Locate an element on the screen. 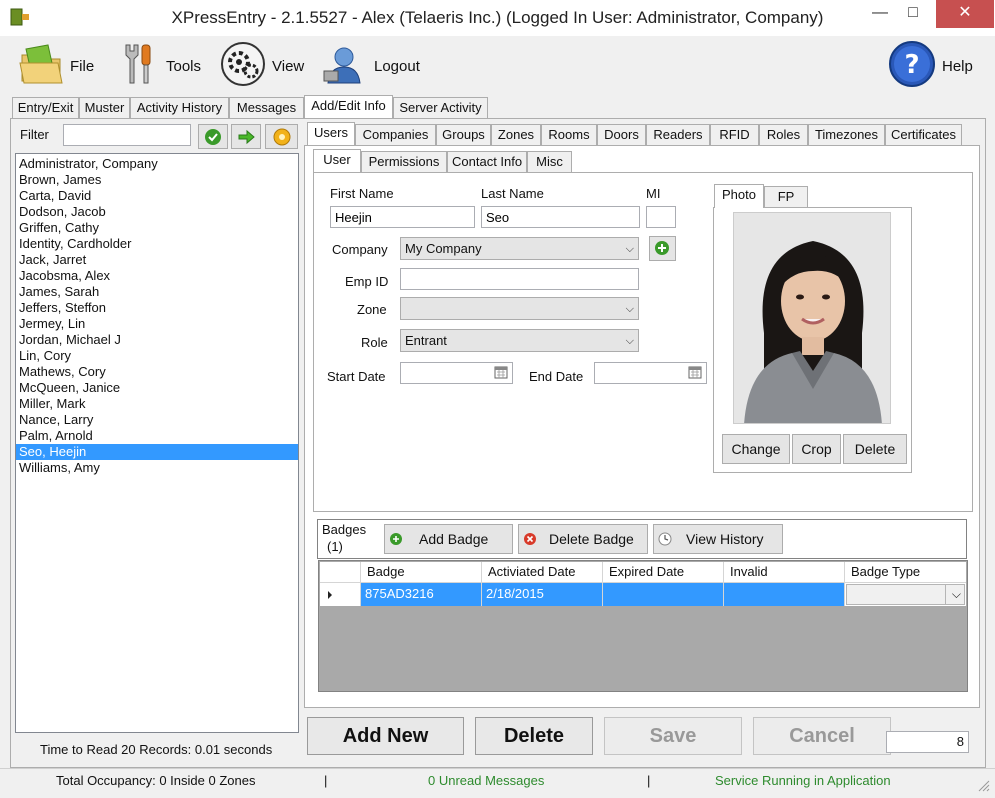 The image size is (995, 798). crop-photo-button: Crop is located at coordinates (816, 449).